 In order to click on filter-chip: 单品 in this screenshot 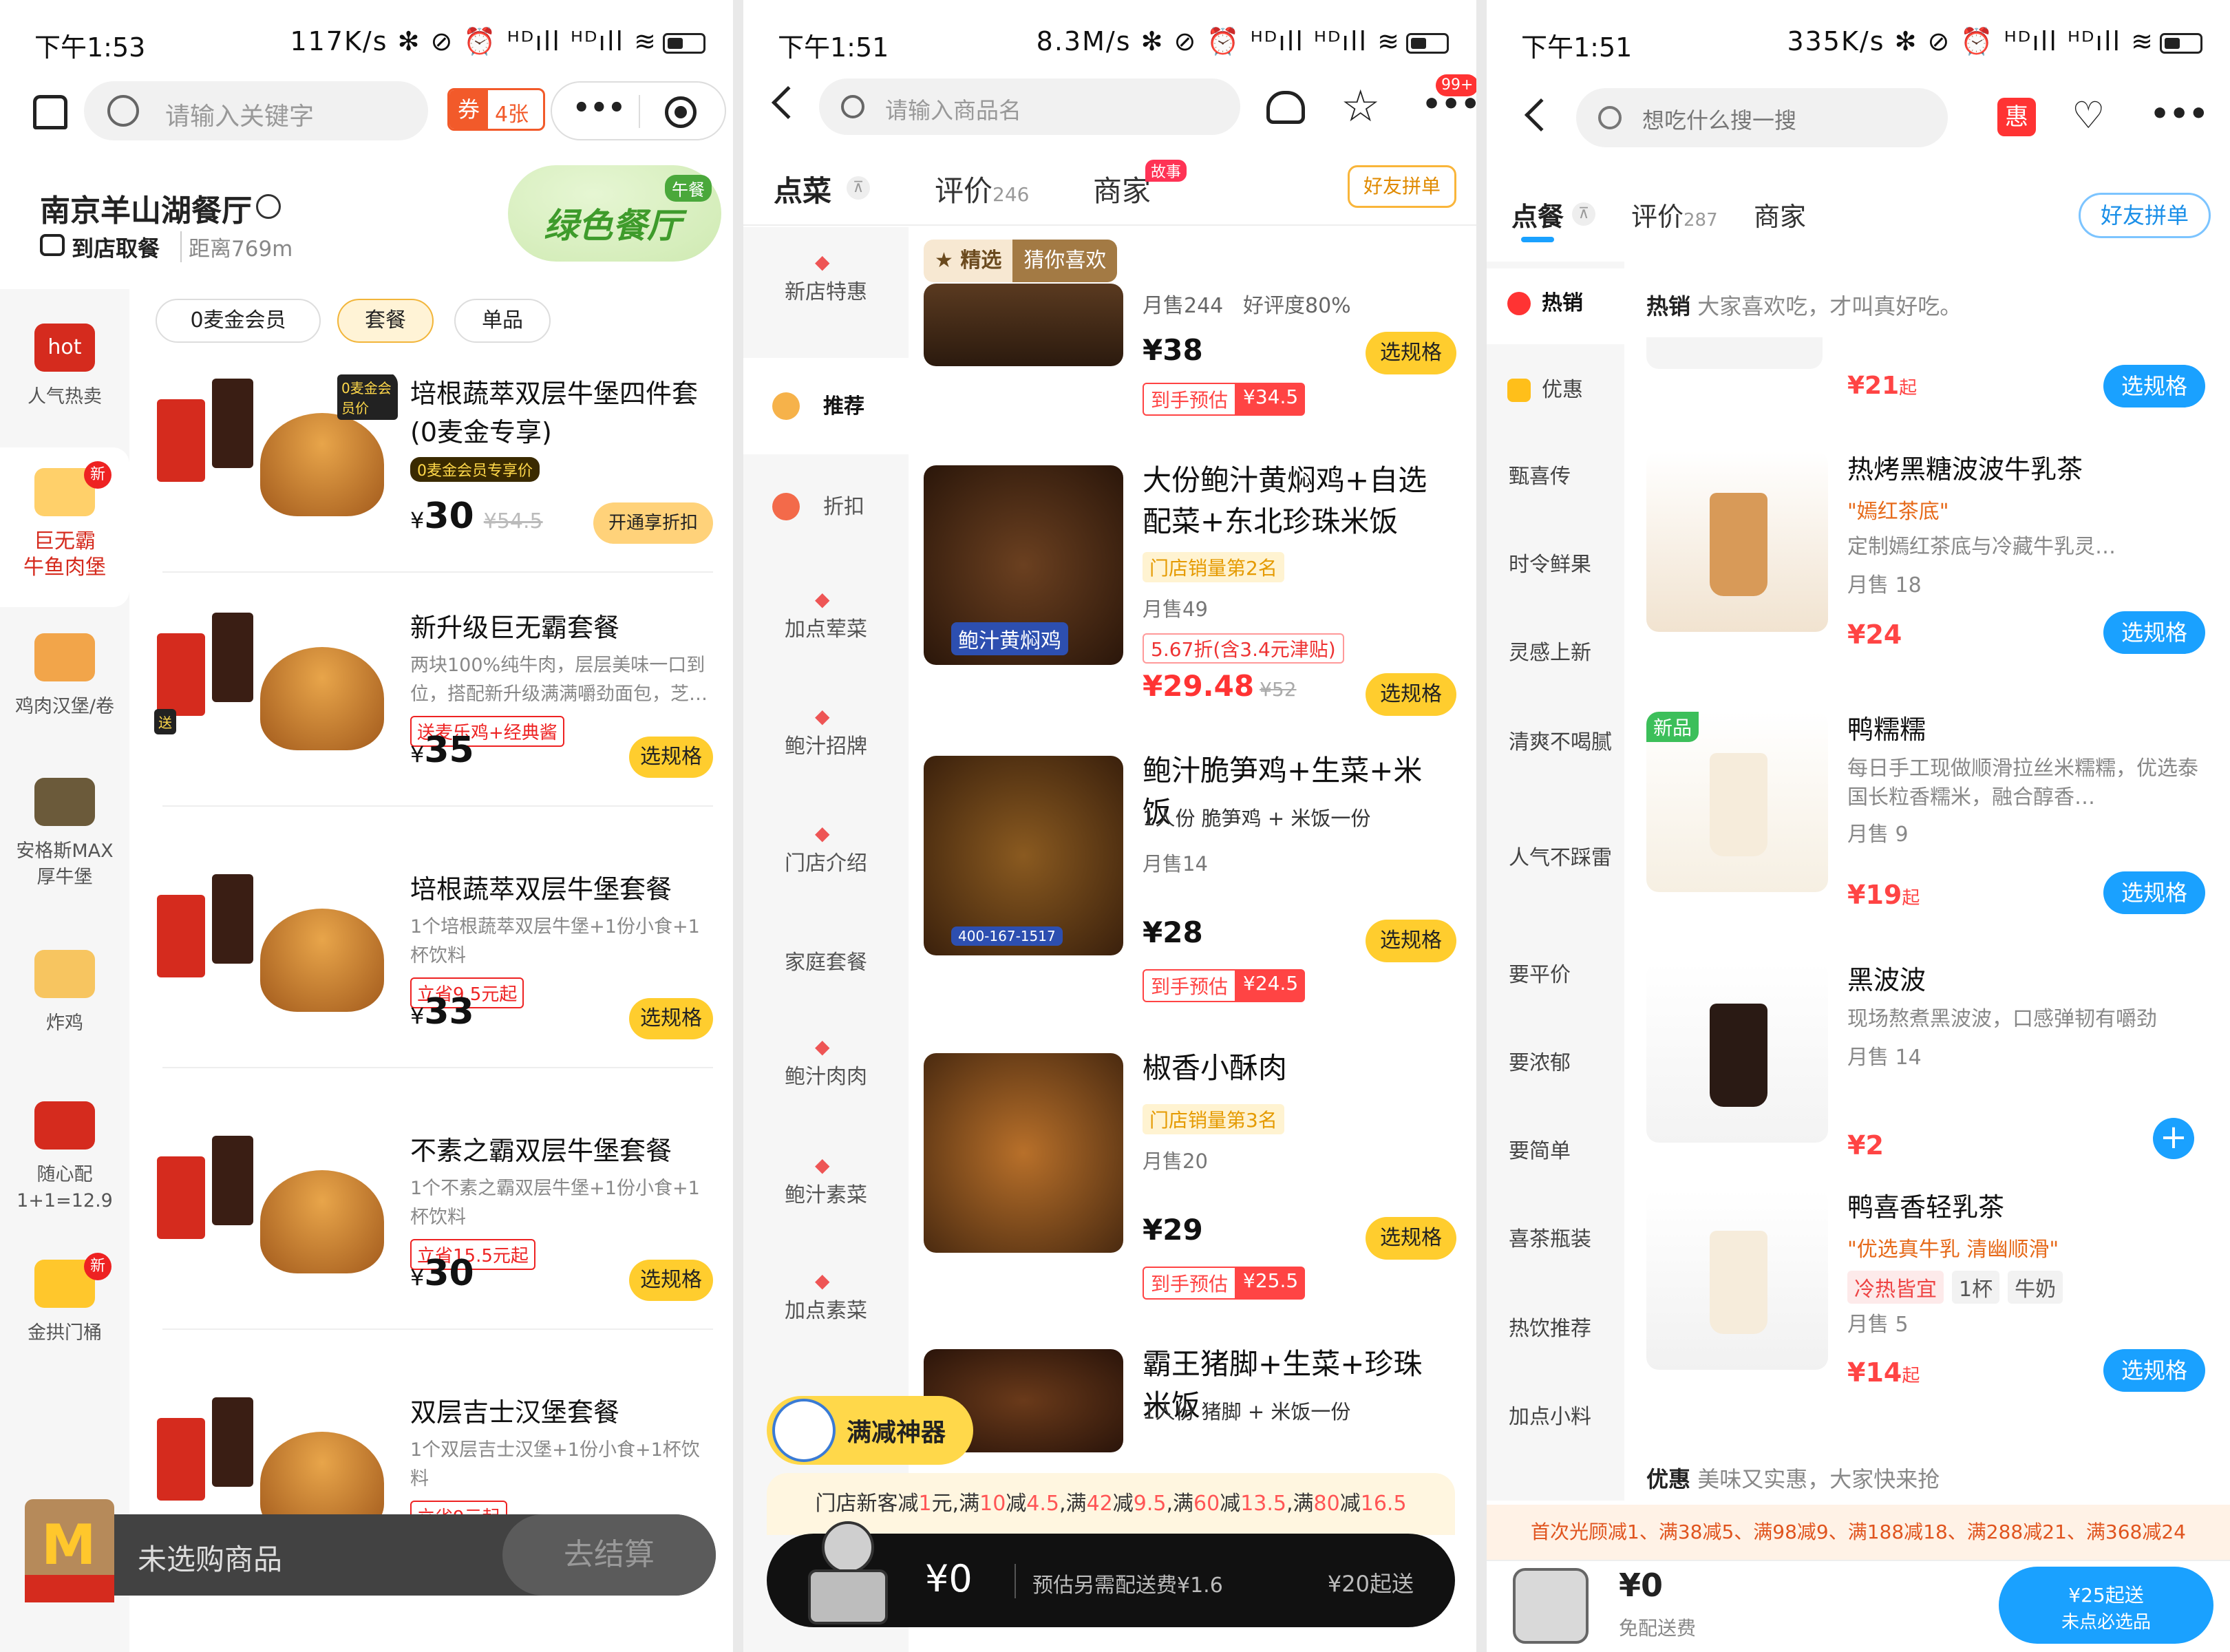, I will do `click(502, 321)`.